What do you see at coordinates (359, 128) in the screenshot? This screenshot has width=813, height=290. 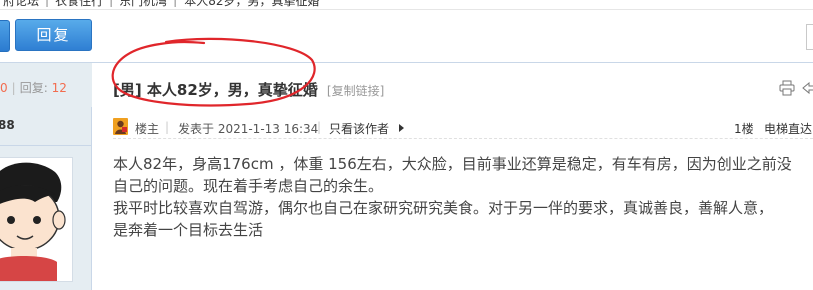 I see `only-author-link: 只看该作者` at bounding box center [359, 128].